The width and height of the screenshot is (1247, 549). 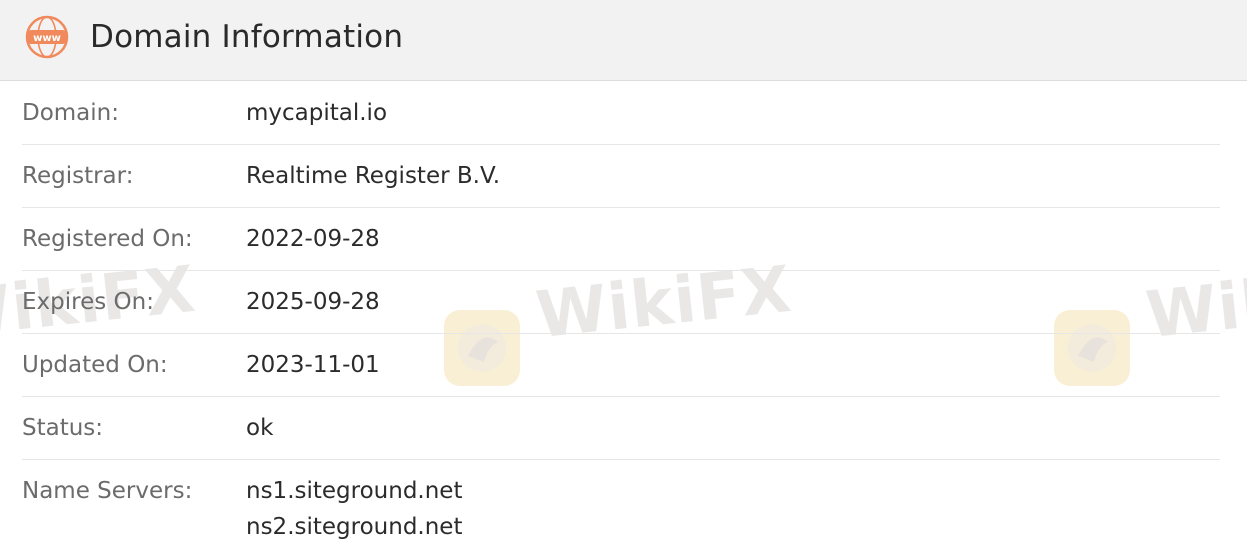 I want to click on label-updated-on: Updated On:, so click(x=95, y=365).